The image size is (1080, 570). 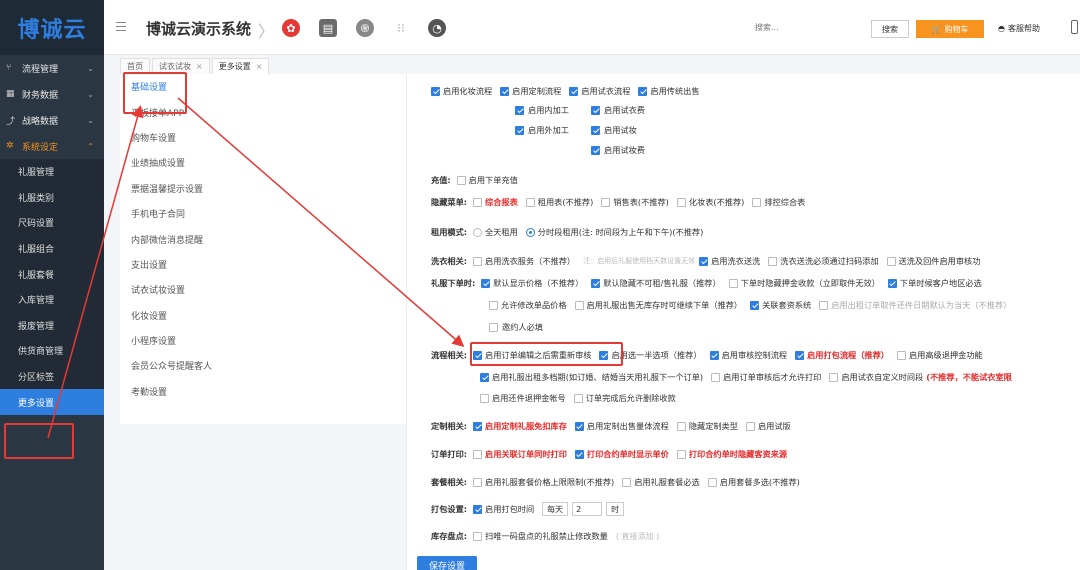 What do you see at coordinates (52, 198) in the screenshot?
I see `sidebar-item-category: 礼服类别` at bounding box center [52, 198].